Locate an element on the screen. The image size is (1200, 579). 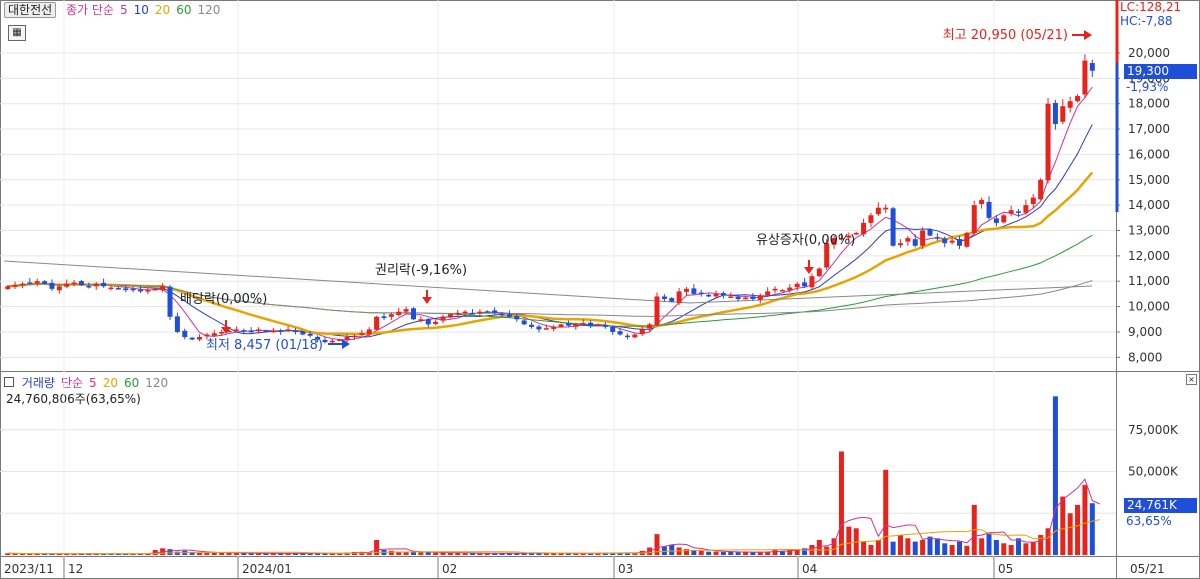
y-tick-label: 14,000 is located at coordinates (1149, 205).